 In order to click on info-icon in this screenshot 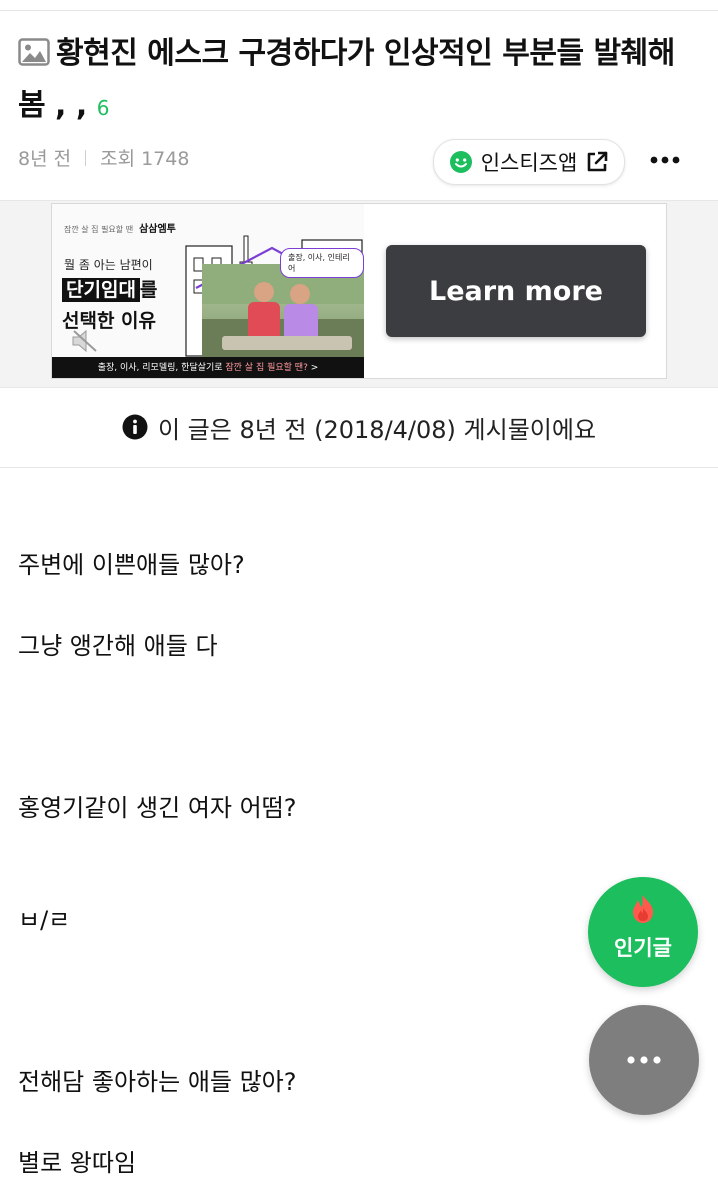, I will do `click(135, 427)`.